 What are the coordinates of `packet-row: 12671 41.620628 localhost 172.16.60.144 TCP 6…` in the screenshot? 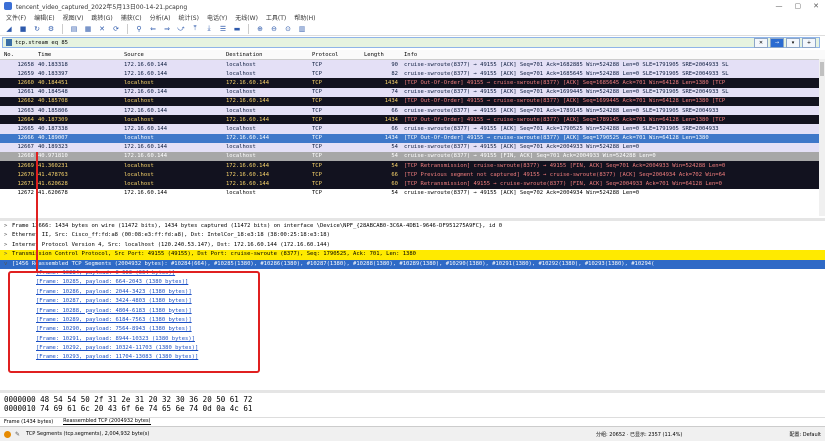 It's located at (412, 184).